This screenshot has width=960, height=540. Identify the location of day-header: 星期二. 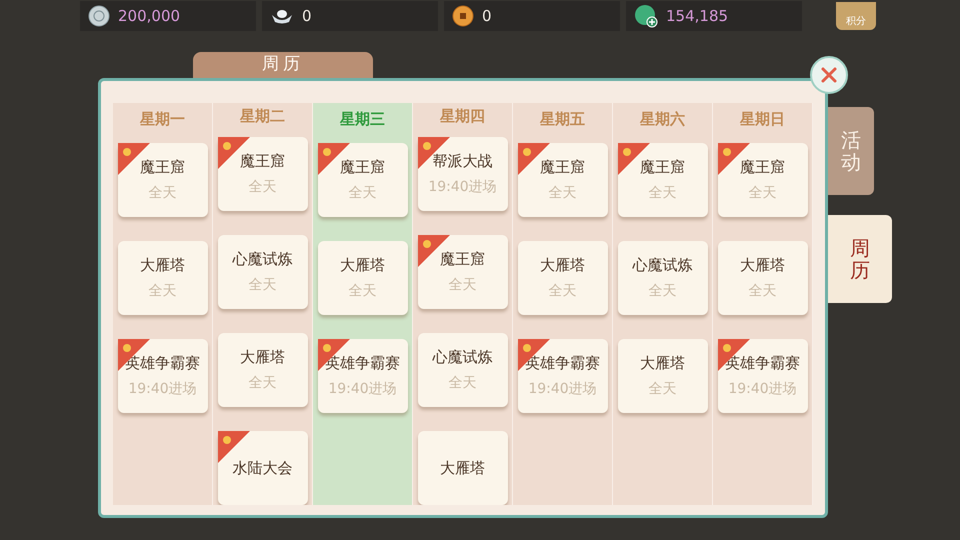
(262, 116).